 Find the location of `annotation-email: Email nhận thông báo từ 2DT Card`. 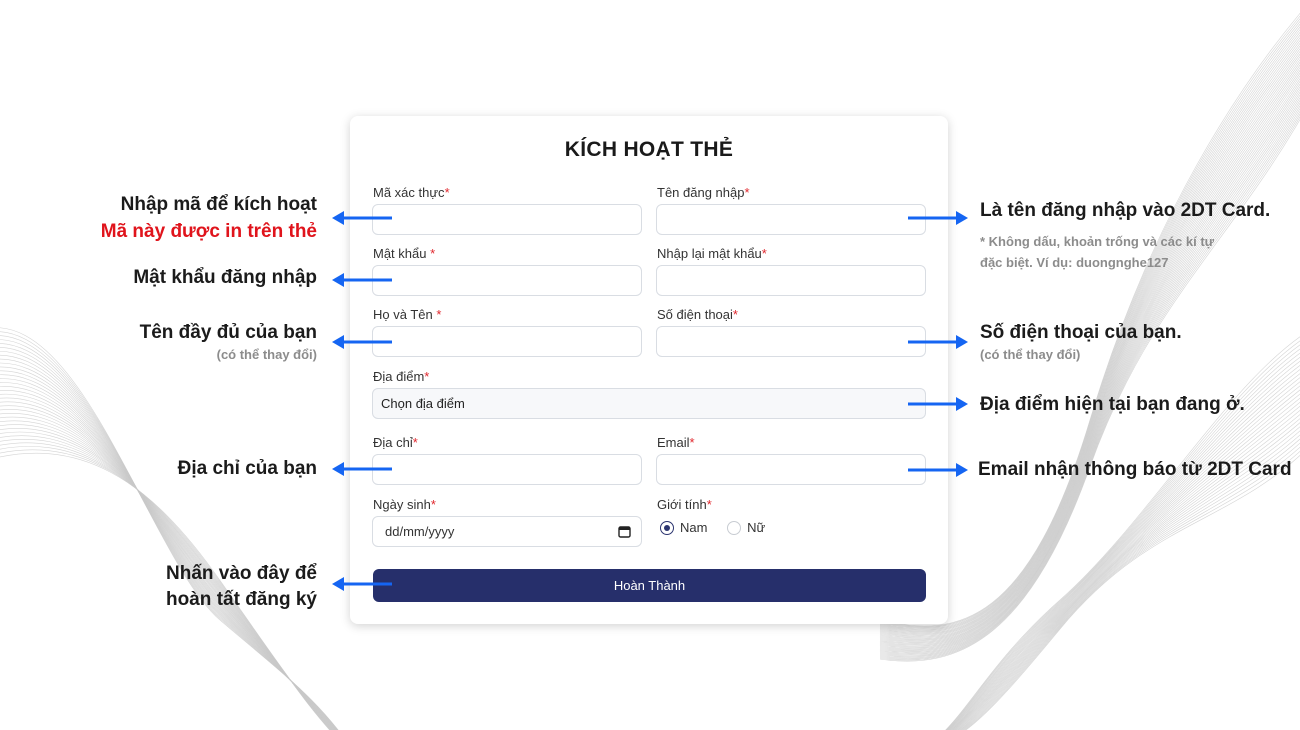

annotation-email: Email nhận thông báo từ 2DT Card is located at coordinates (1135, 469).